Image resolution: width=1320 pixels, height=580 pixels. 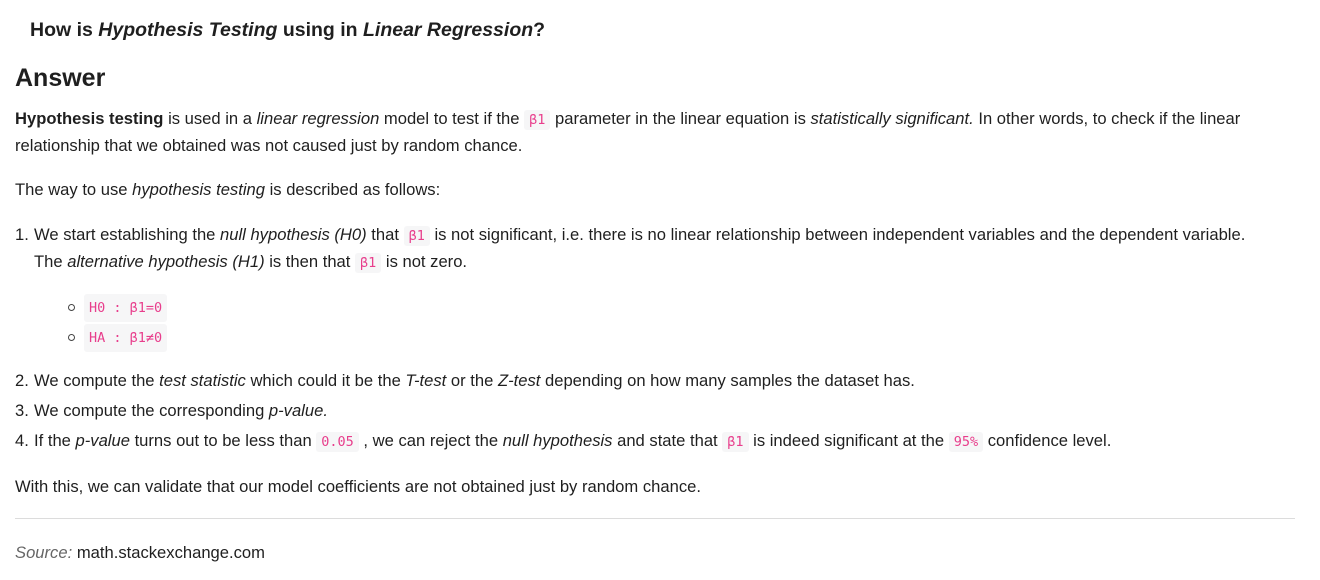 I want to click on list-item-text: We compute the corresponding p-value., so click(x=649, y=411).